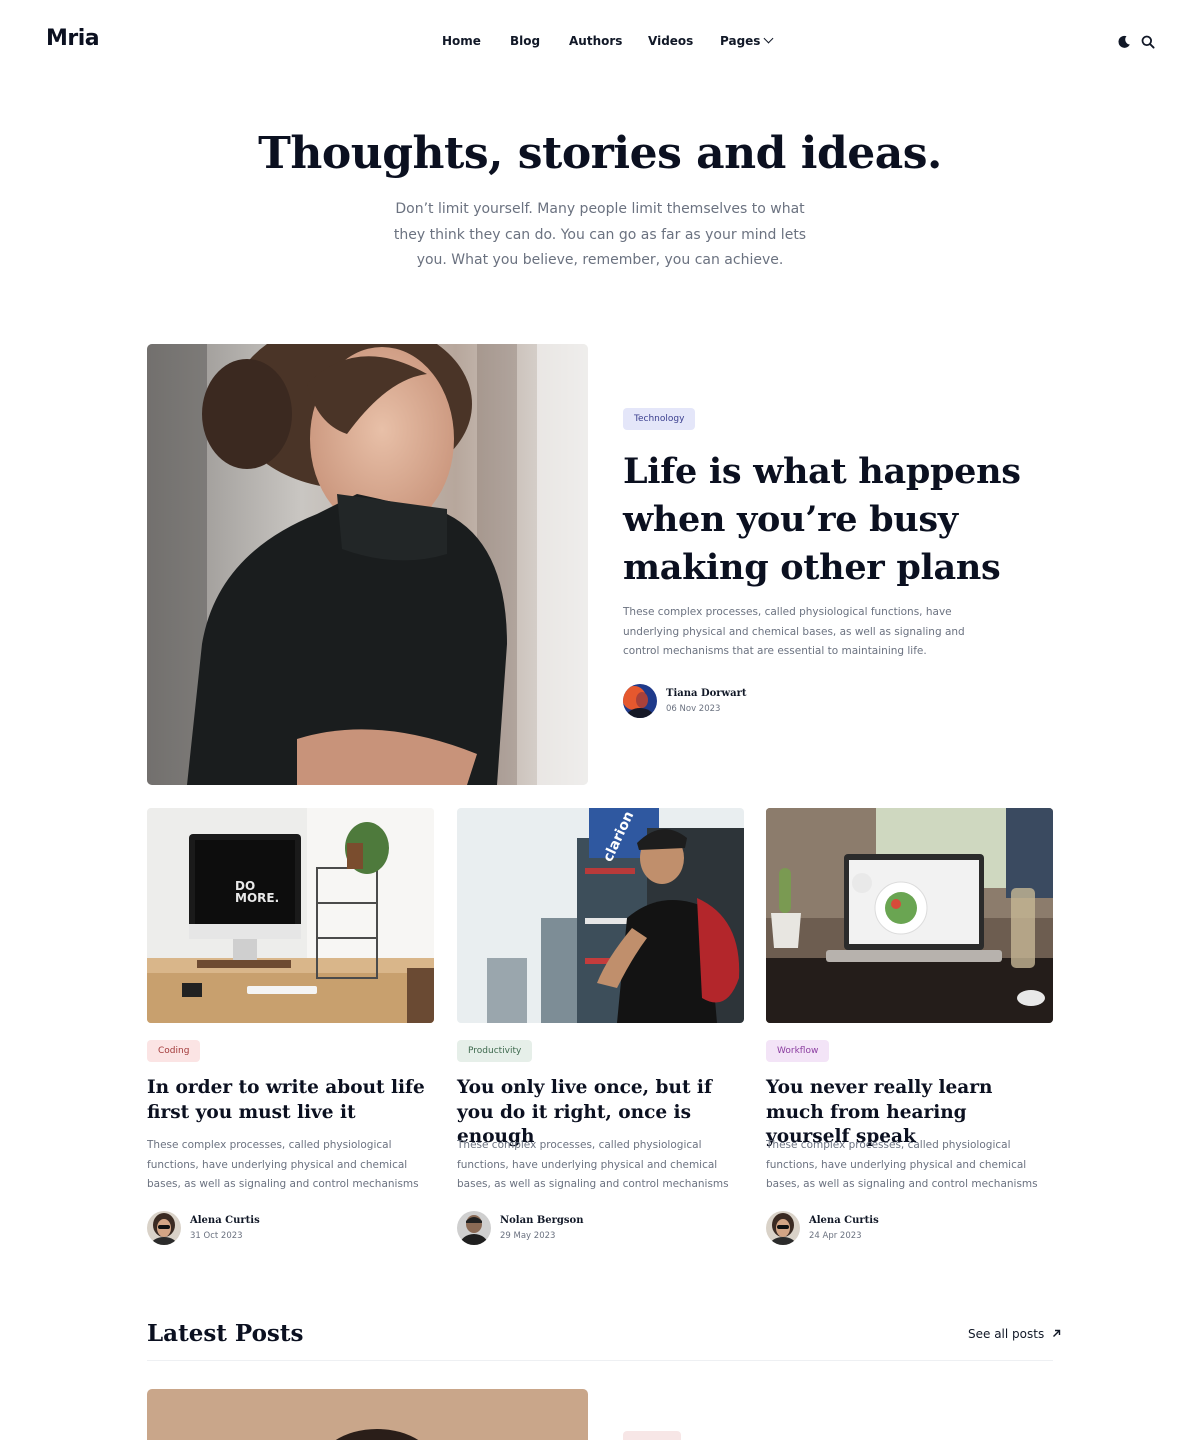 Image resolution: width=1200 pixels, height=1440 pixels. Describe the element at coordinates (367, 564) in the screenshot. I see `featured-post-image` at that location.